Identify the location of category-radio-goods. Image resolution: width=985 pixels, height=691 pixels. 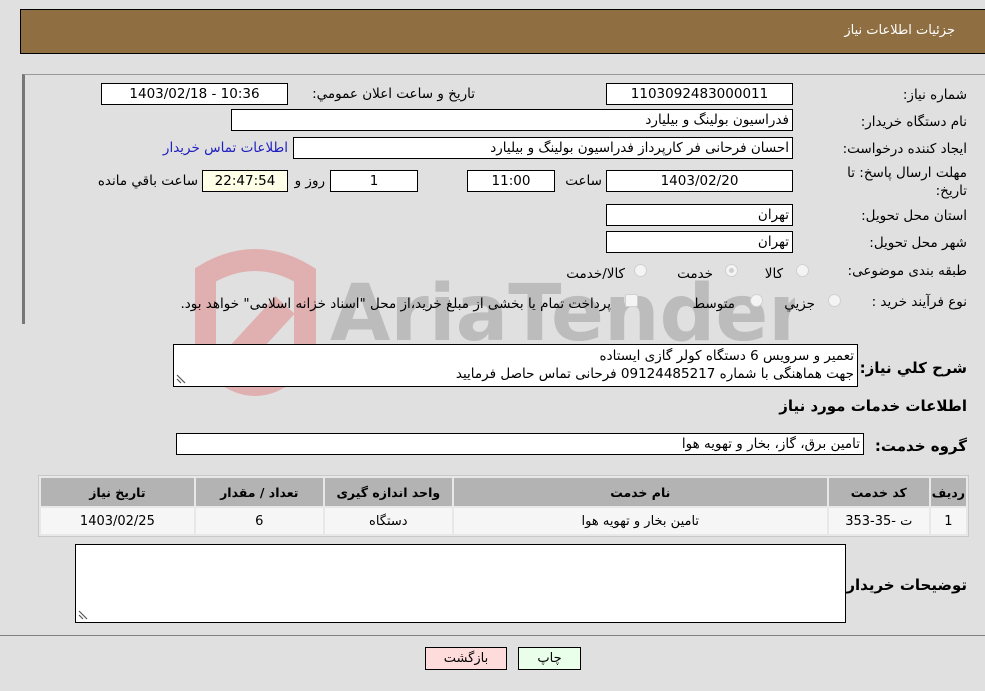
(802, 270).